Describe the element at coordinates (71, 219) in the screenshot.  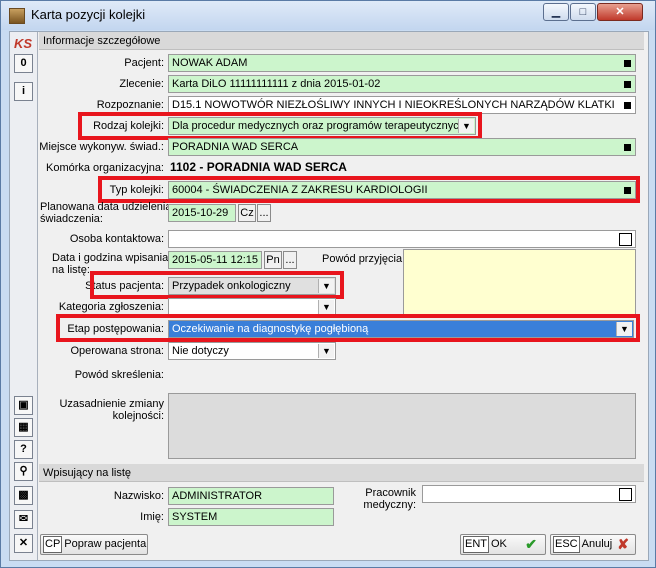
I see `planowana-label-line2: świadczenia:` at that location.